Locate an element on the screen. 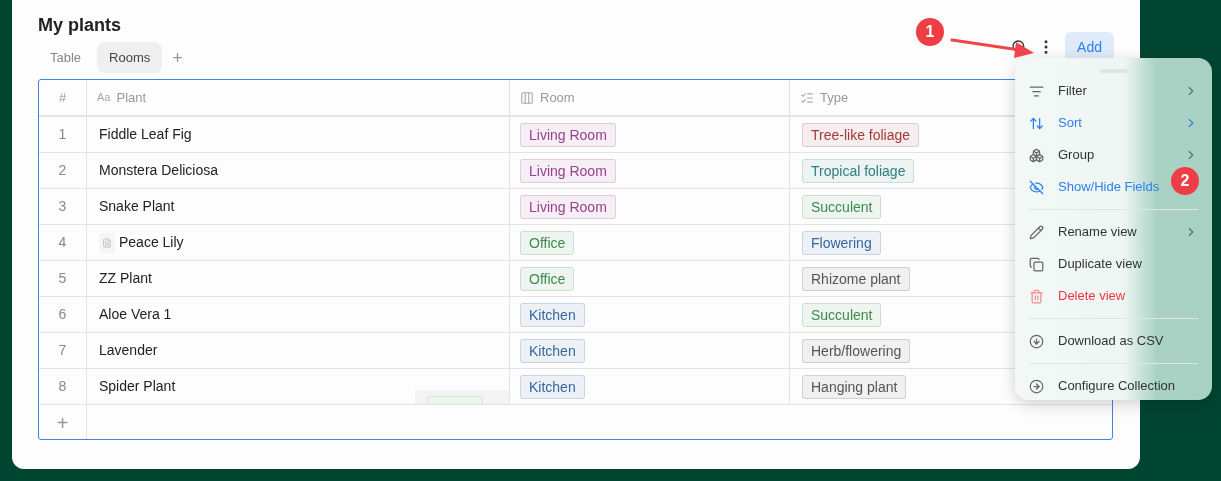 The height and width of the screenshot is (481, 1221). row-number: 3 is located at coordinates (62, 206).